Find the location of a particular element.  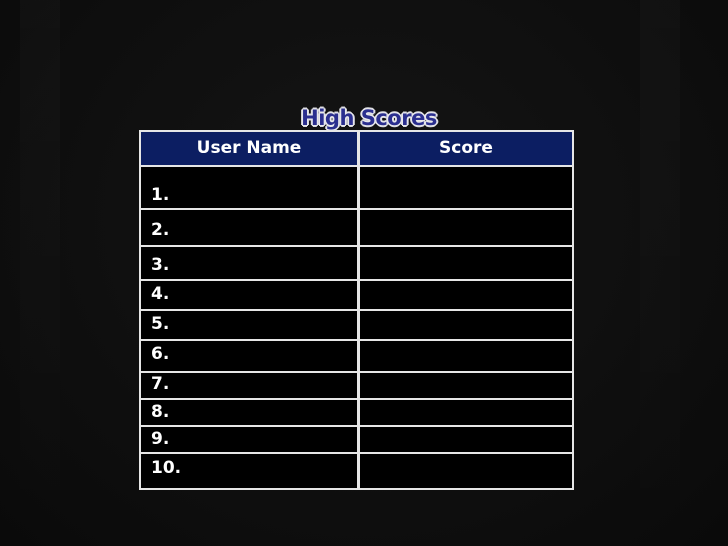

rank-label: 10. is located at coordinates (166, 468).